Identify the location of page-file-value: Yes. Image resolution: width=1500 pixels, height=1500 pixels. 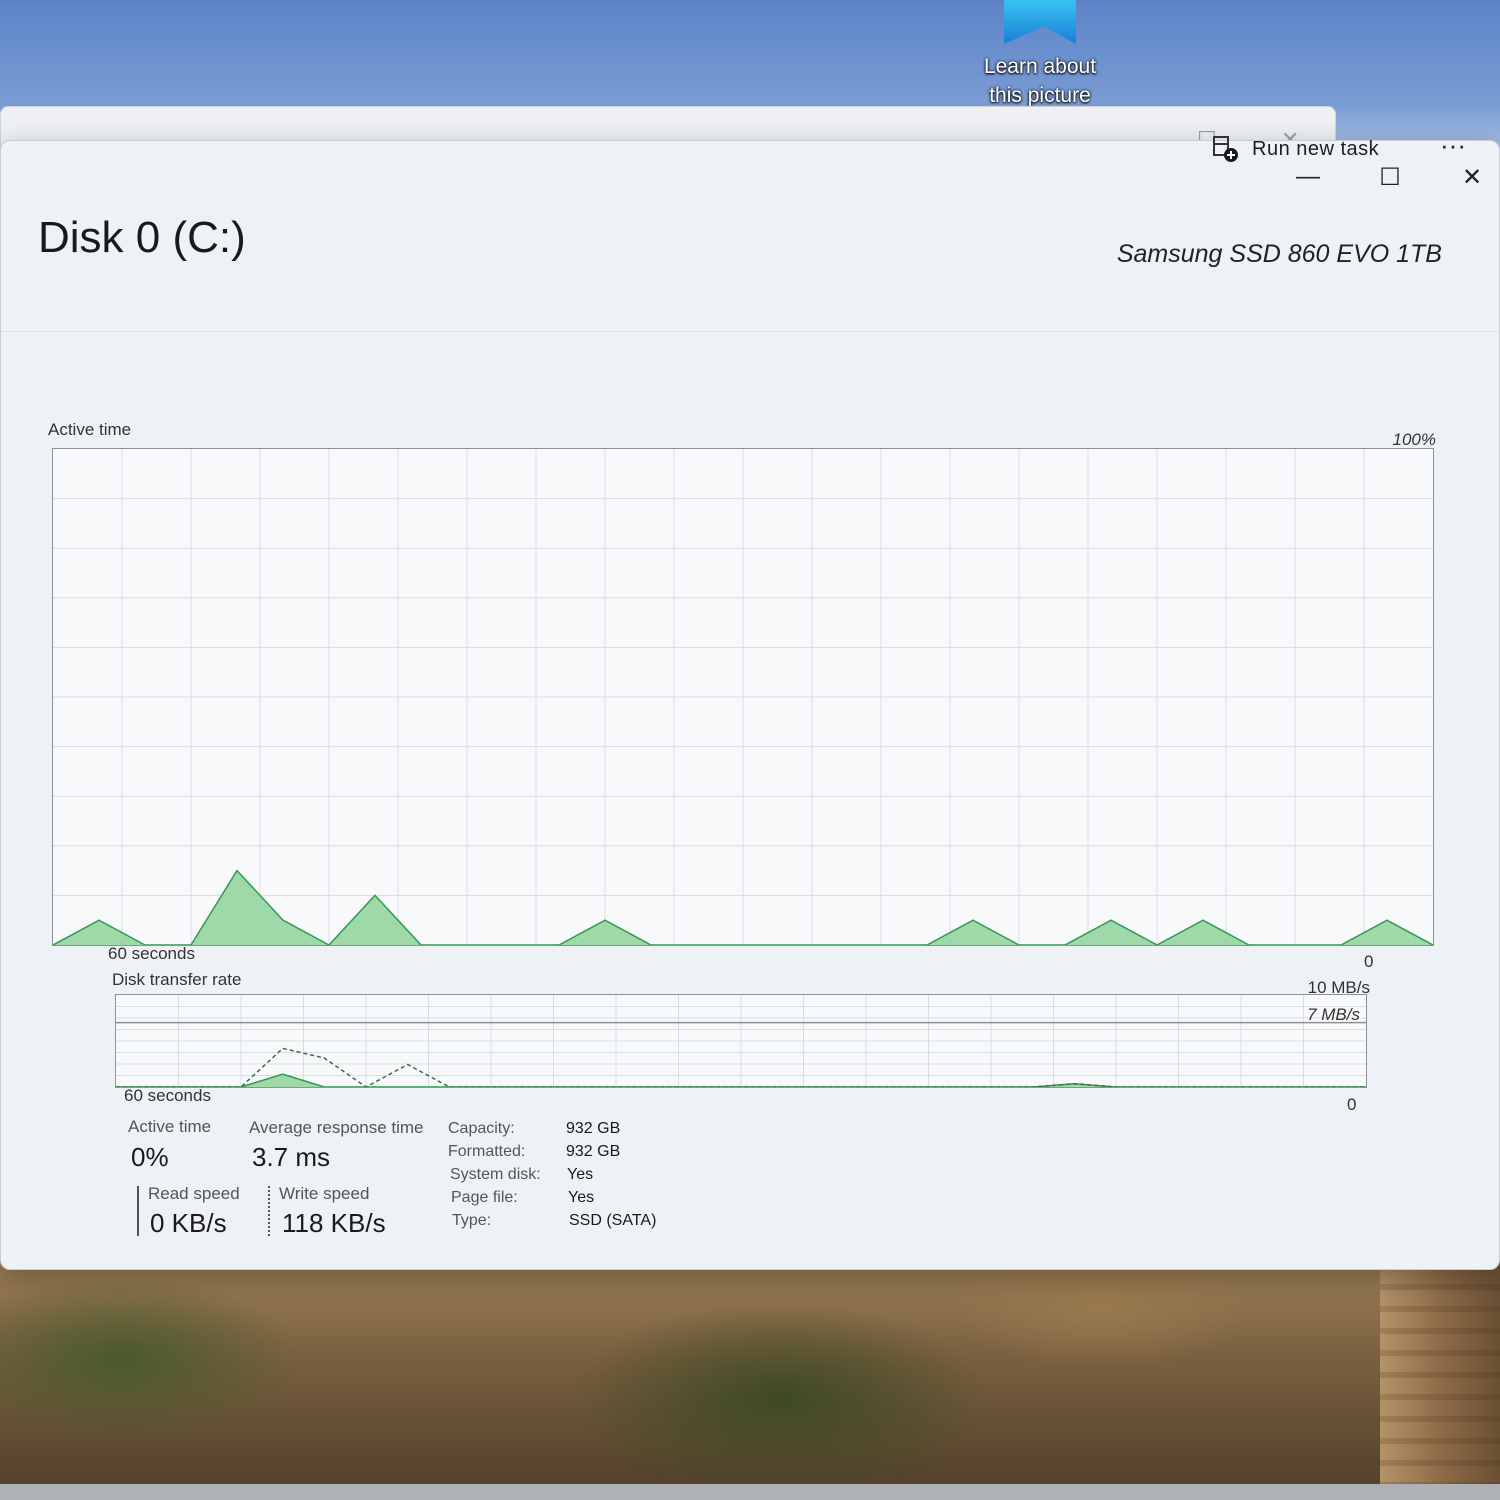
(581, 1197).